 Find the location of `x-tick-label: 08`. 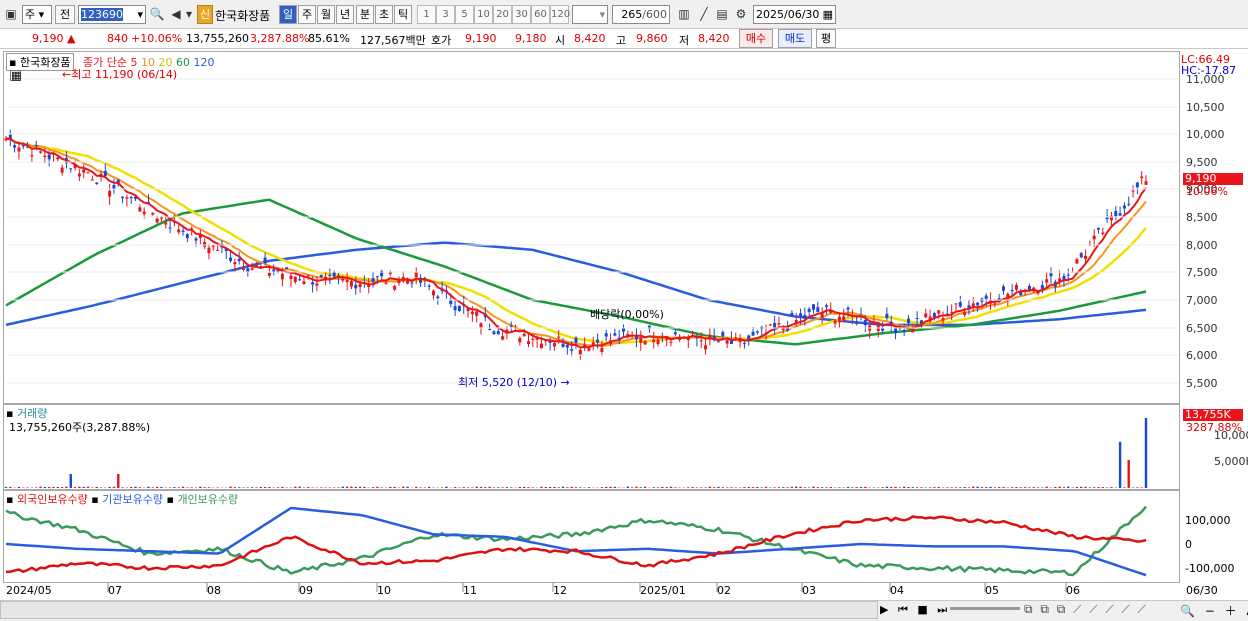

x-tick-label: 08 is located at coordinates (214, 590).